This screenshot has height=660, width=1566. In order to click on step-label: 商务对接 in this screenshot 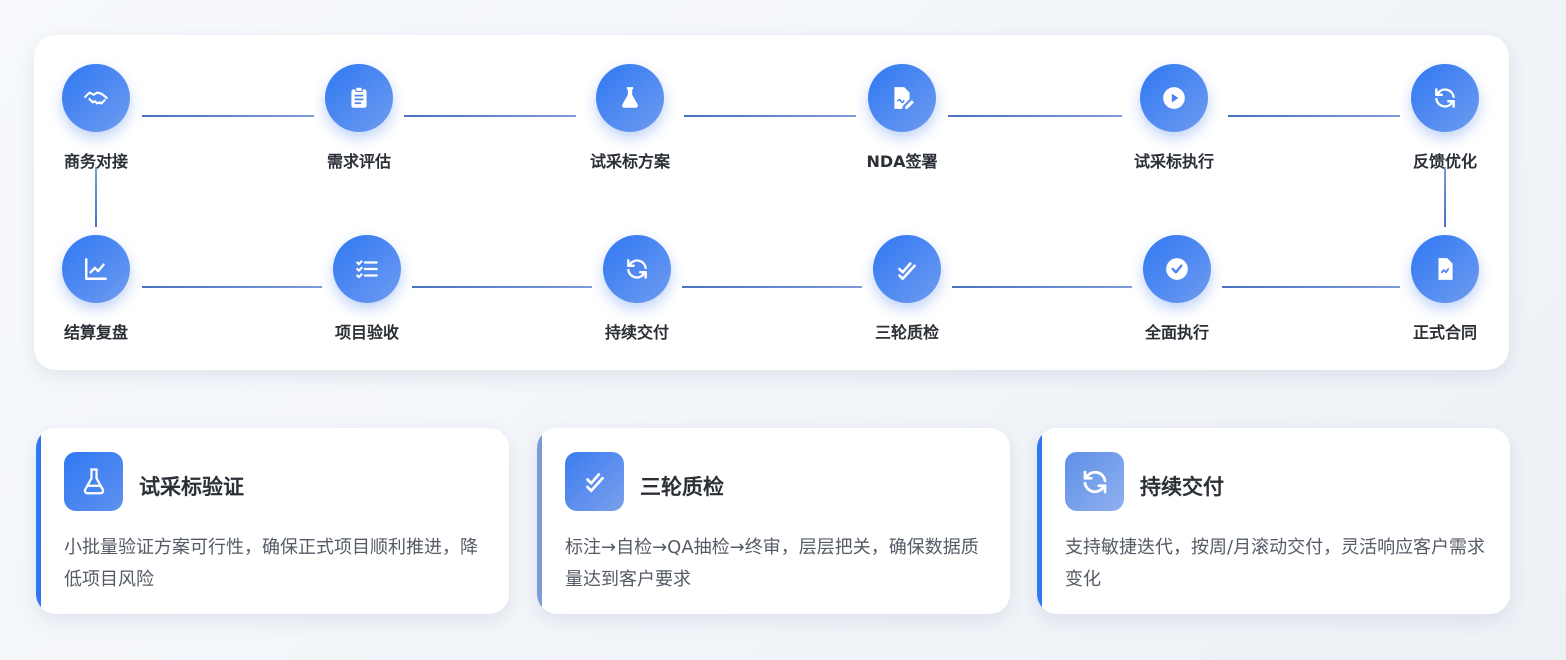, I will do `click(95, 161)`.